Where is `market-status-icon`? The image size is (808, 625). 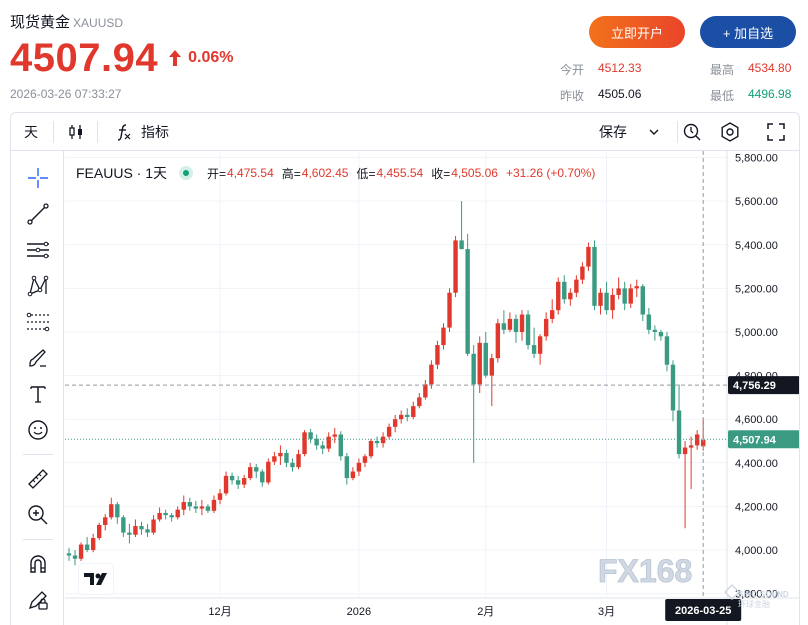
market-status-icon is located at coordinates (186, 173).